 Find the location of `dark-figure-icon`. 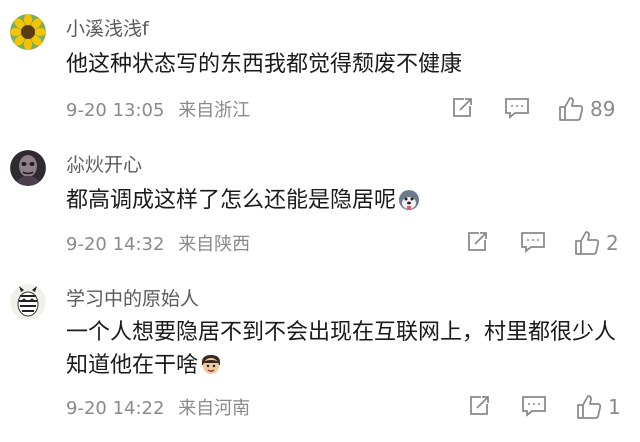

dark-figure-icon is located at coordinates (28, 168).